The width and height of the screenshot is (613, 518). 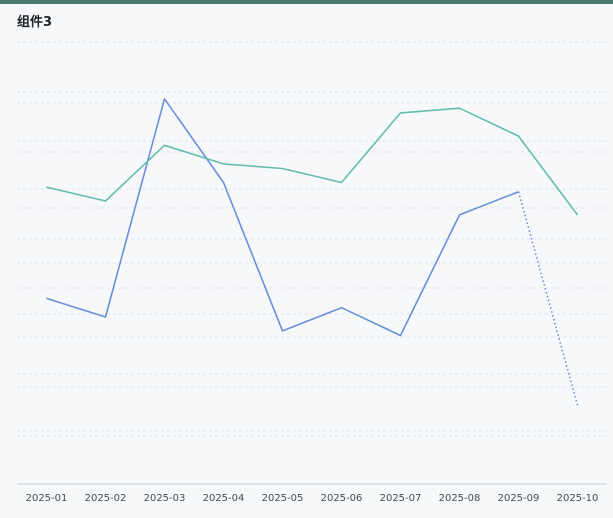 I want to click on series-line-1-projected-segment, so click(x=548, y=298).